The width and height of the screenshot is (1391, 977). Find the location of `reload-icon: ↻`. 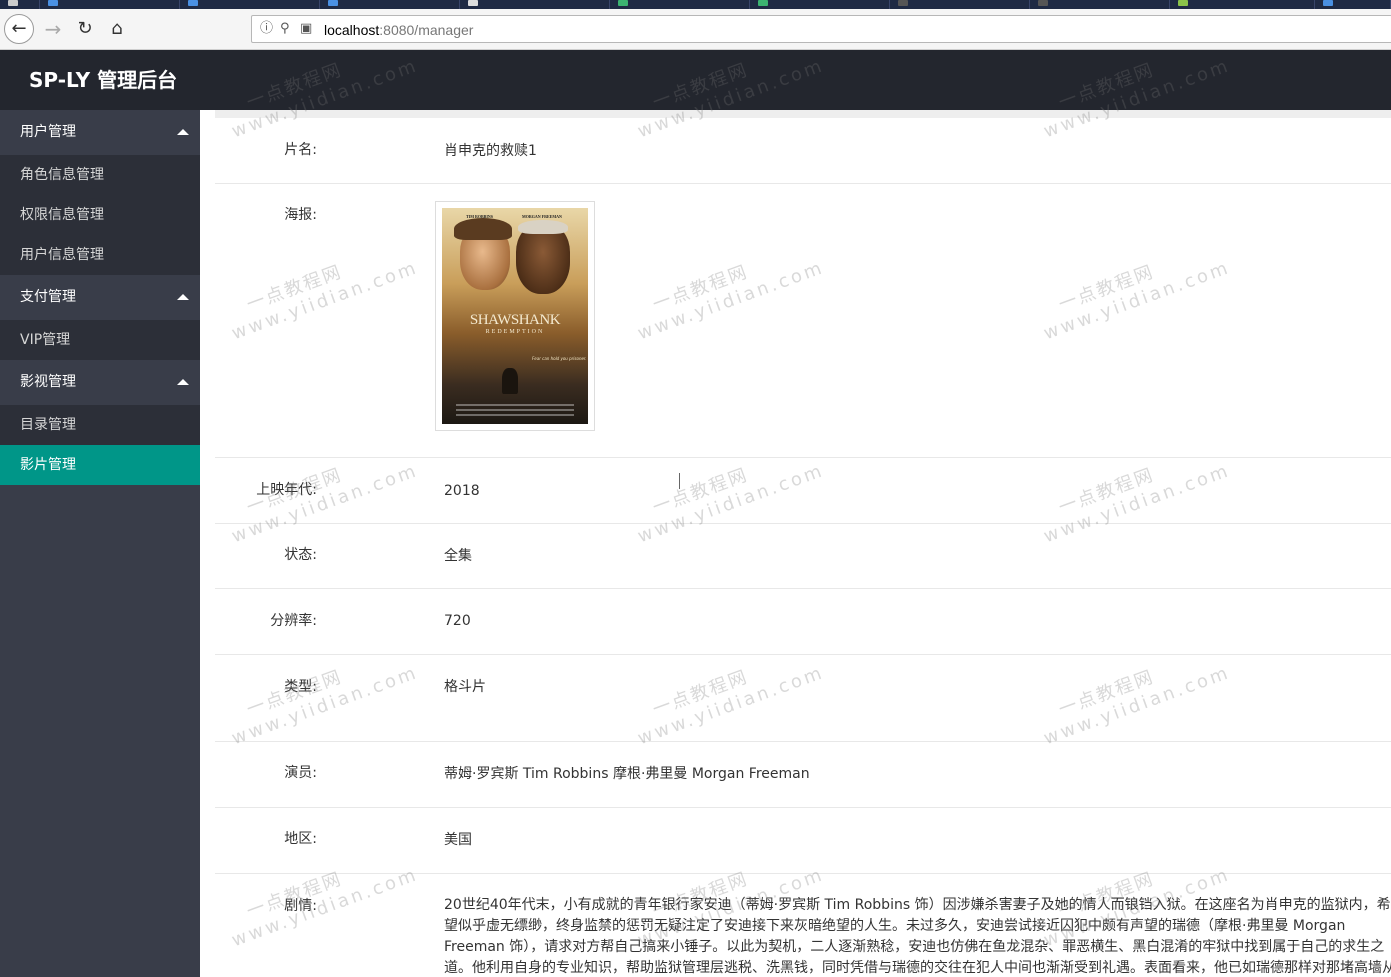

reload-icon: ↻ is located at coordinates (85, 28).